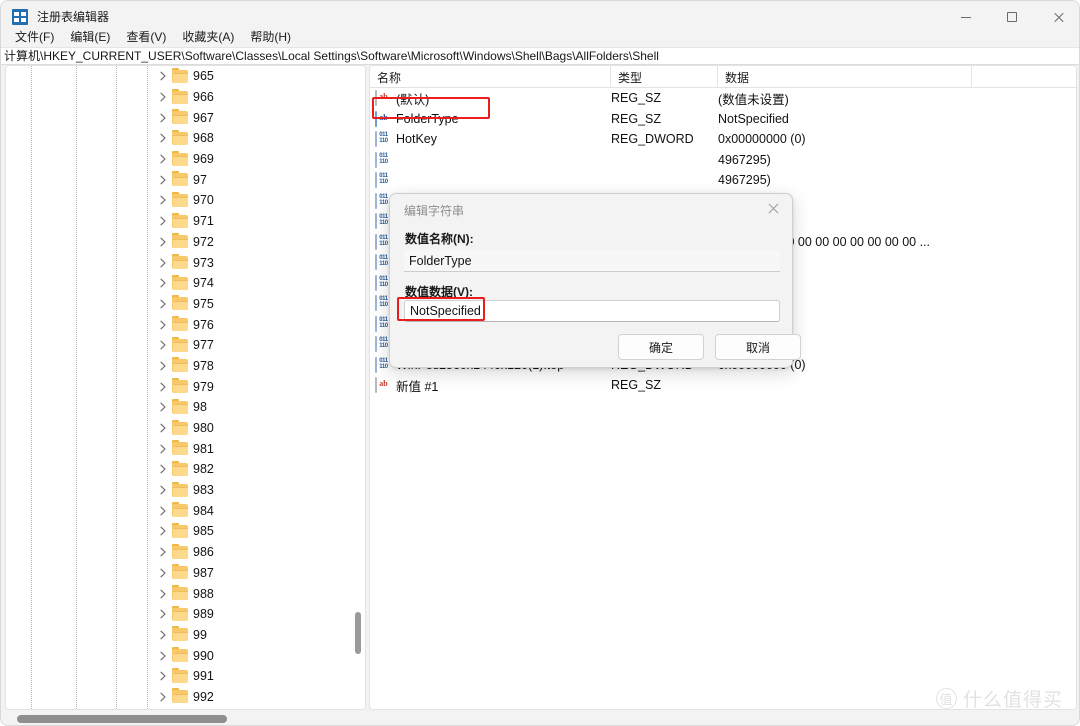 This screenshot has height=726, width=1080. Describe the element at coordinates (203, 324) in the screenshot. I see `tree-item-label: 976` at that location.